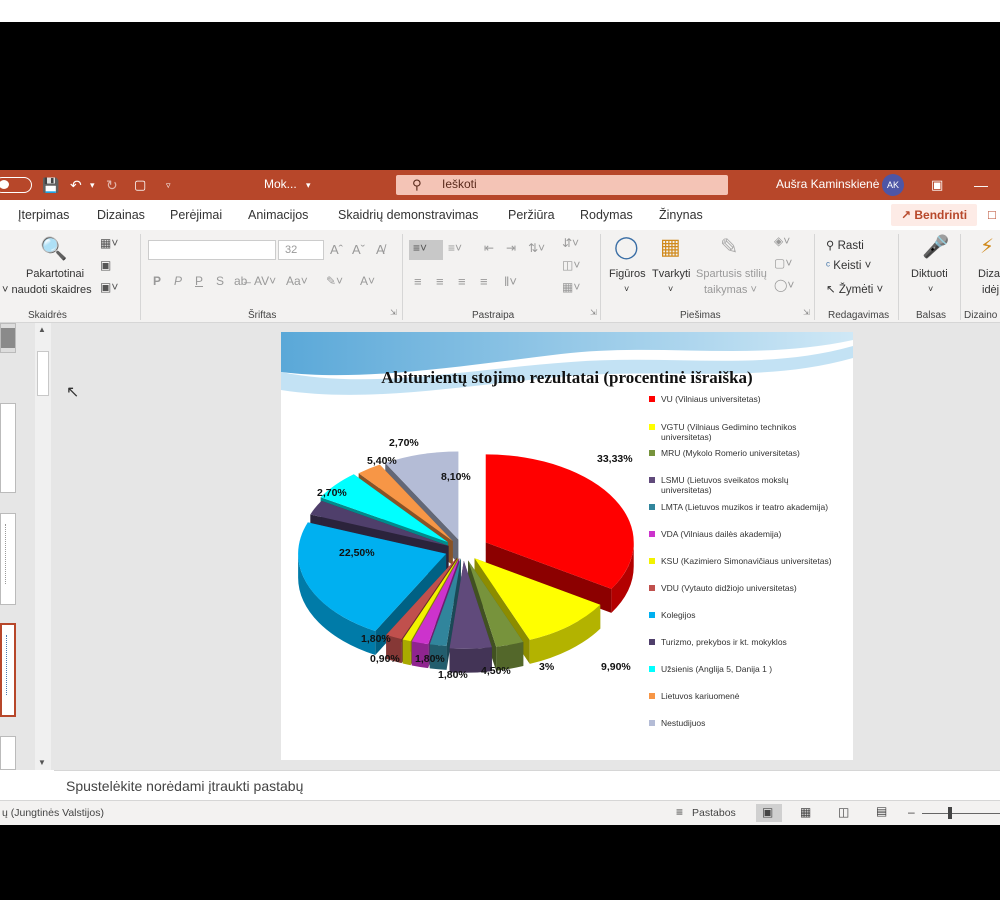  What do you see at coordinates (937, 185) in the screenshot?
I see `ribbon-display-options-icon: ▣` at bounding box center [937, 185].